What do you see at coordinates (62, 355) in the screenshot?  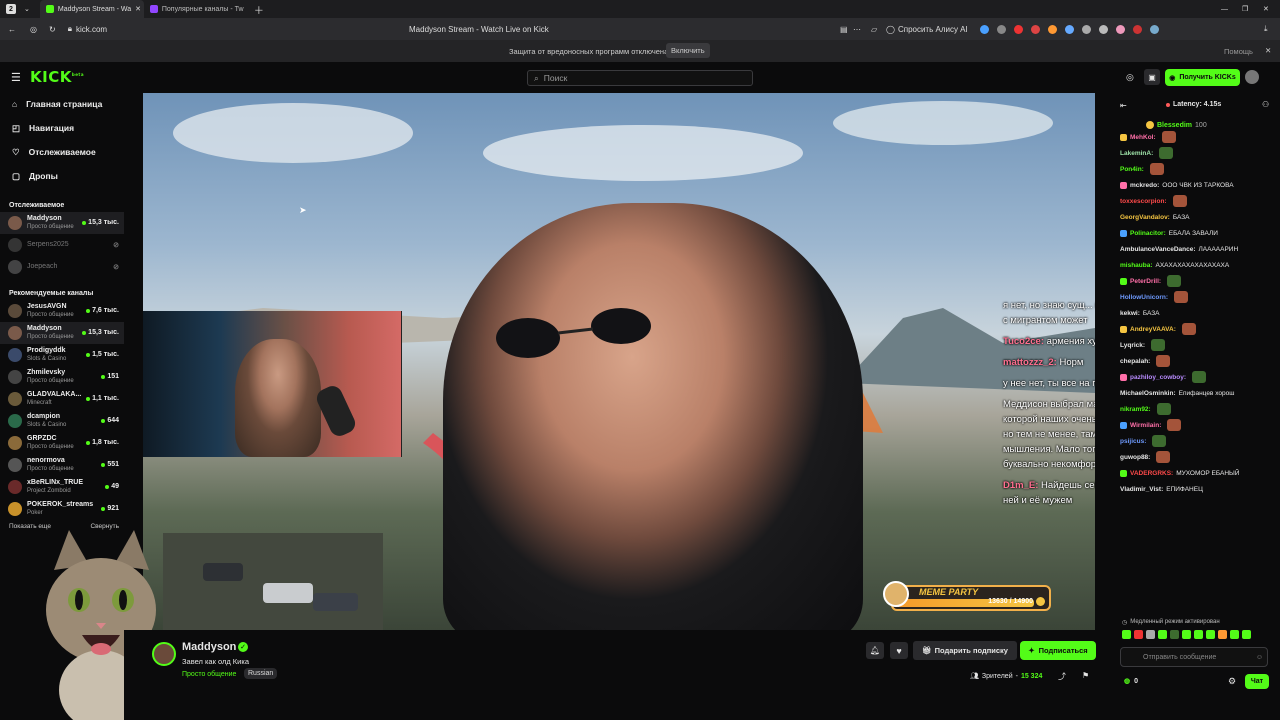 I see `sidebar-channel: Prodigyddk Slots & Casino 1,5 тыс.` at bounding box center [62, 355].